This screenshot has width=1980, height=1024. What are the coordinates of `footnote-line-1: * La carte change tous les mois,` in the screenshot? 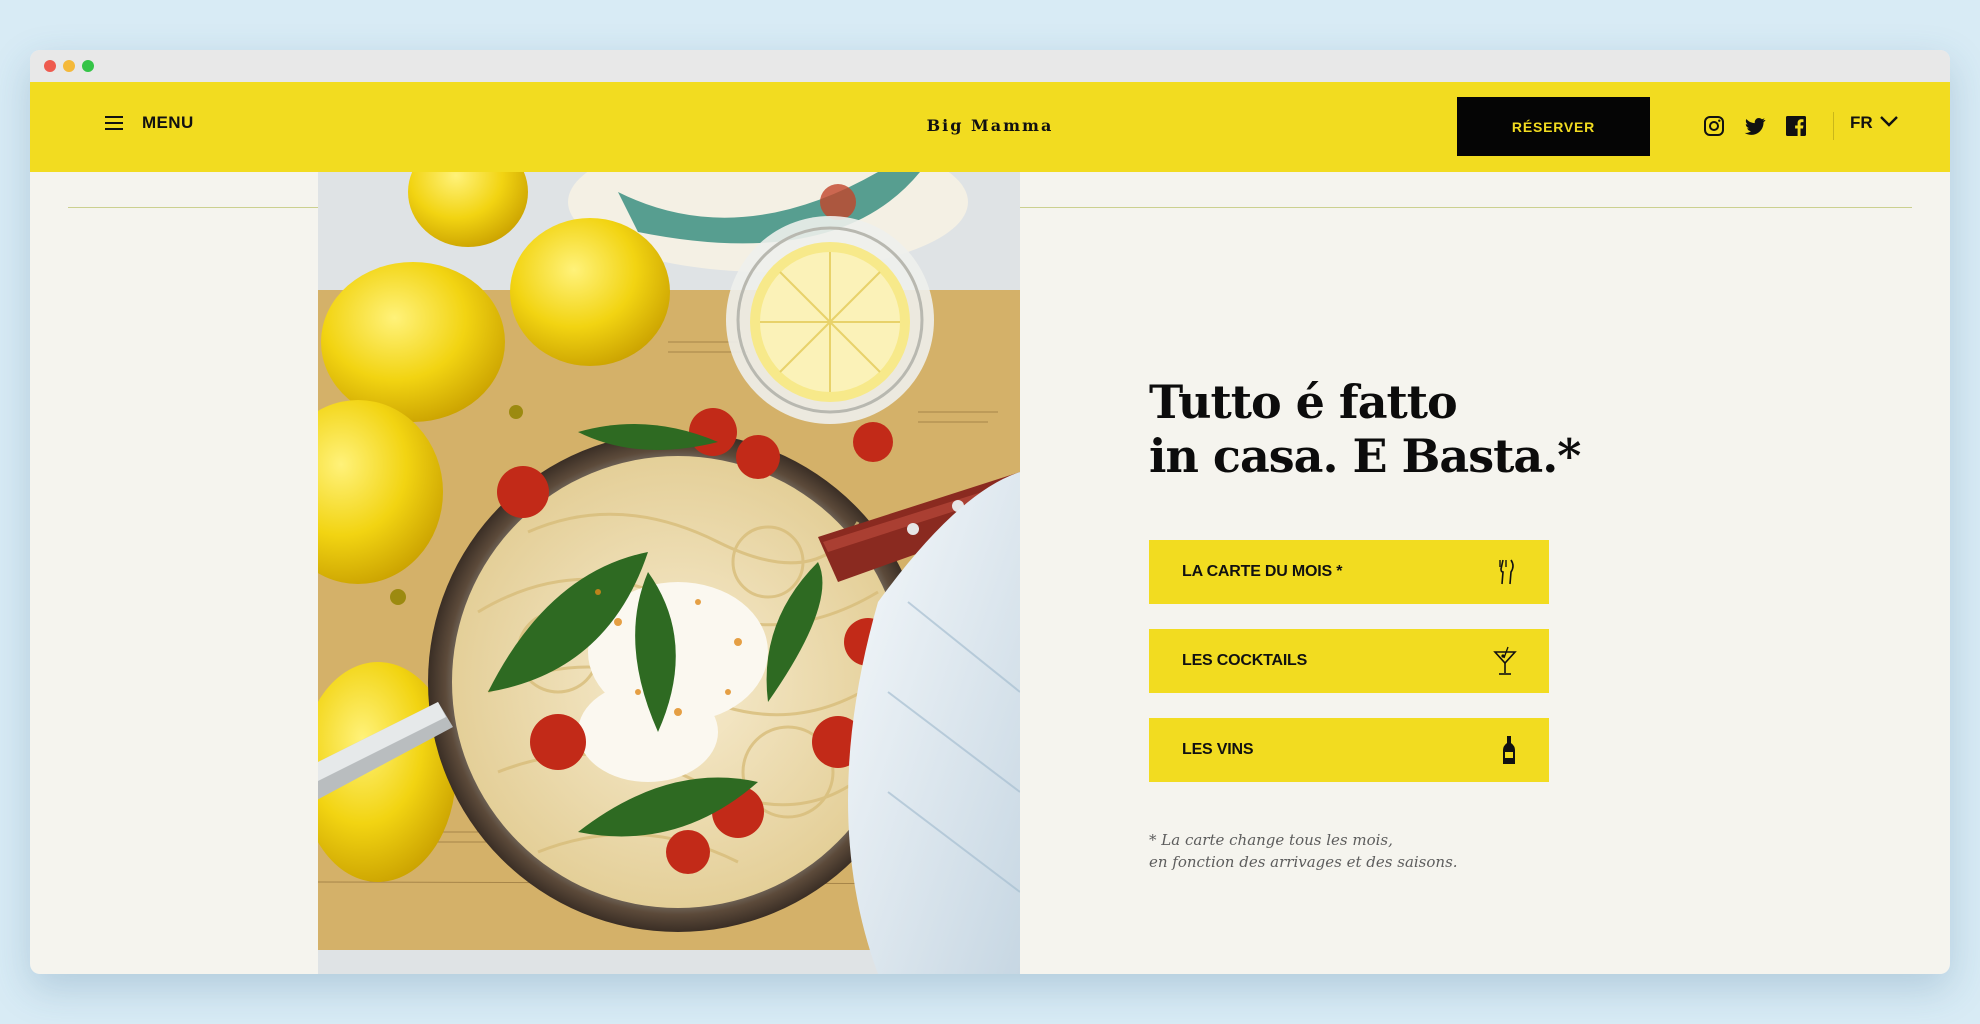 It's located at (1271, 840).